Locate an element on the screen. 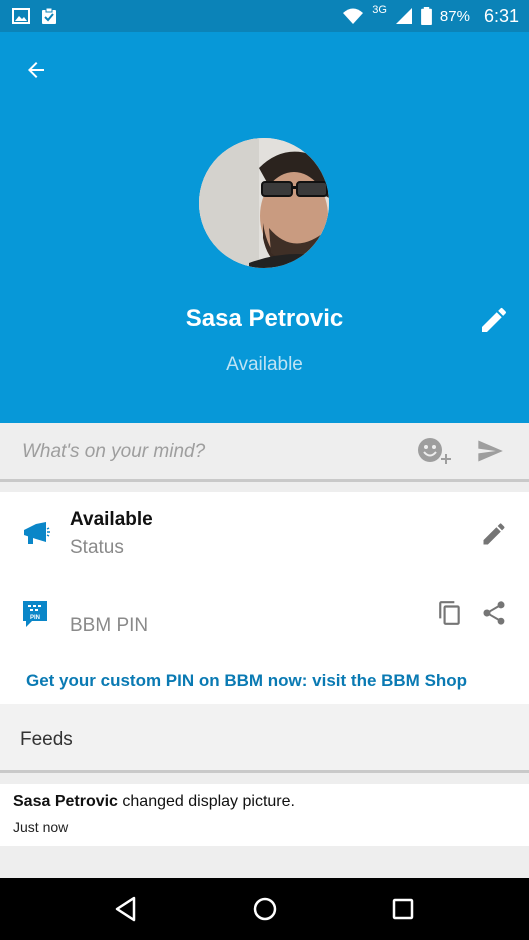 The width and height of the screenshot is (529, 940). edit-profile-button is located at coordinates (494, 320).